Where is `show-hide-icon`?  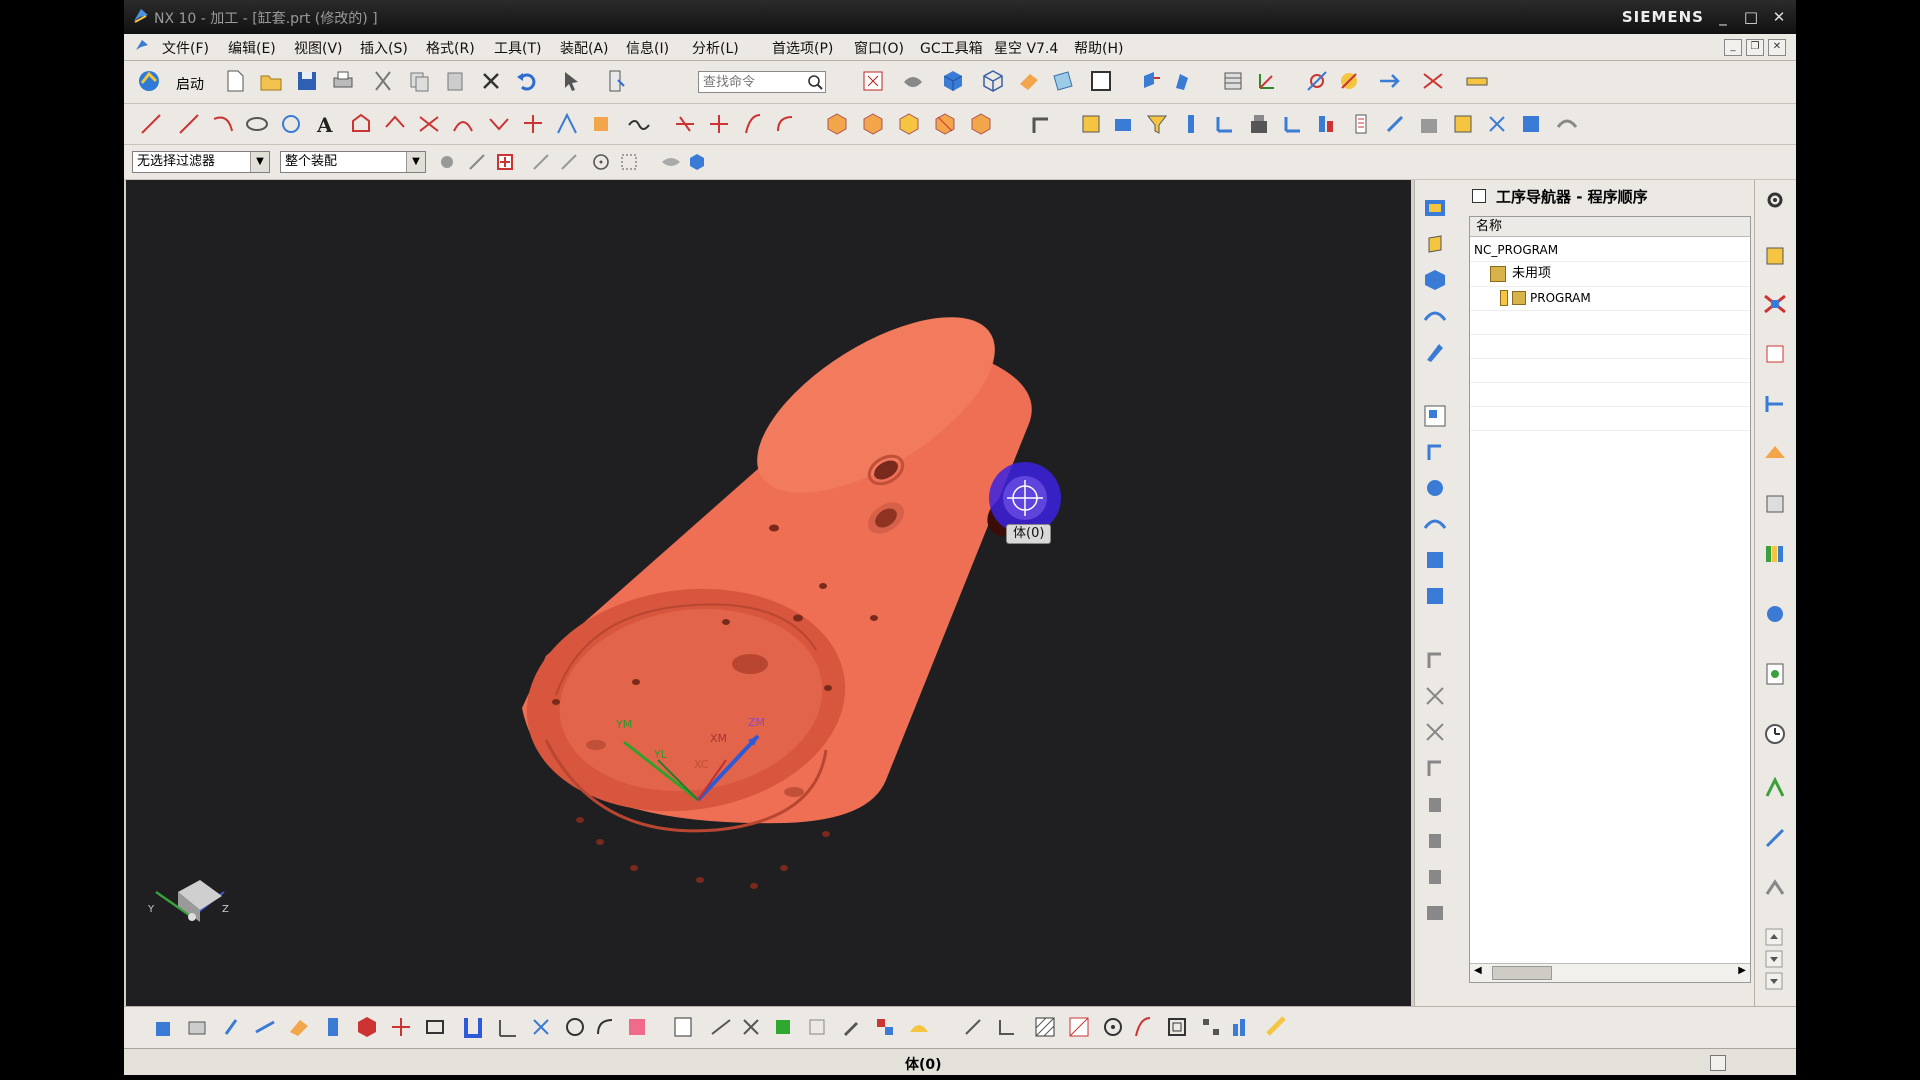 show-hide-icon is located at coordinates (671, 162).